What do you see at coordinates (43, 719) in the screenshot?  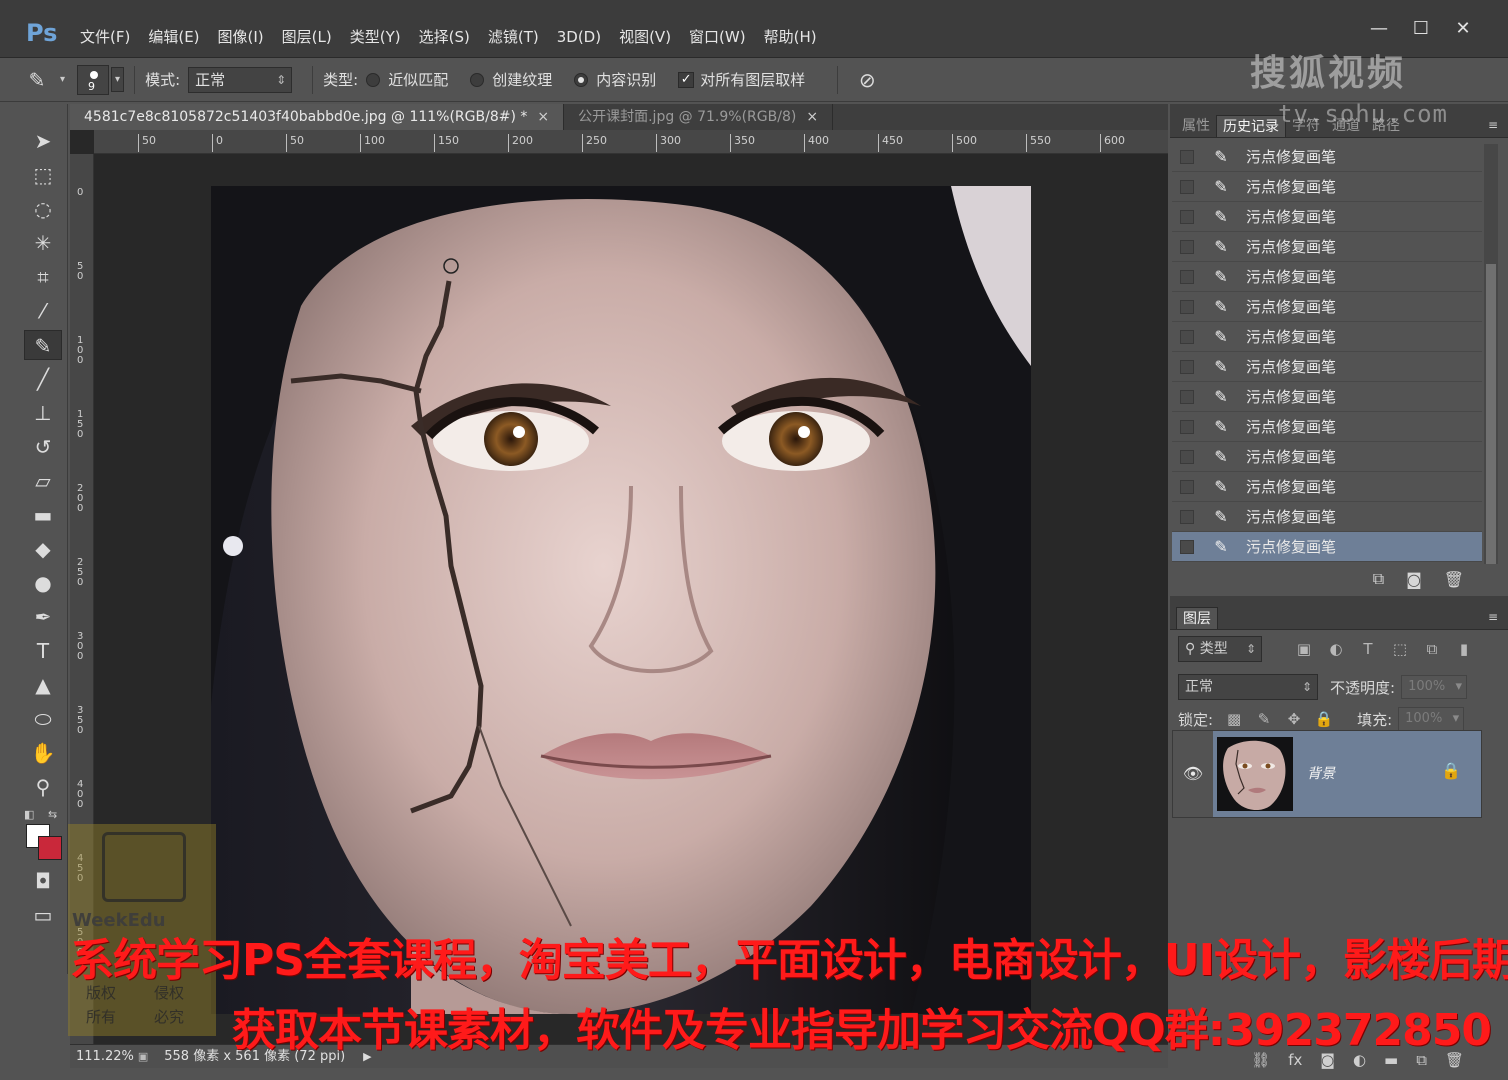 I see `ellipse-tool-icon: ⬭` at bounding box center [43, 719].